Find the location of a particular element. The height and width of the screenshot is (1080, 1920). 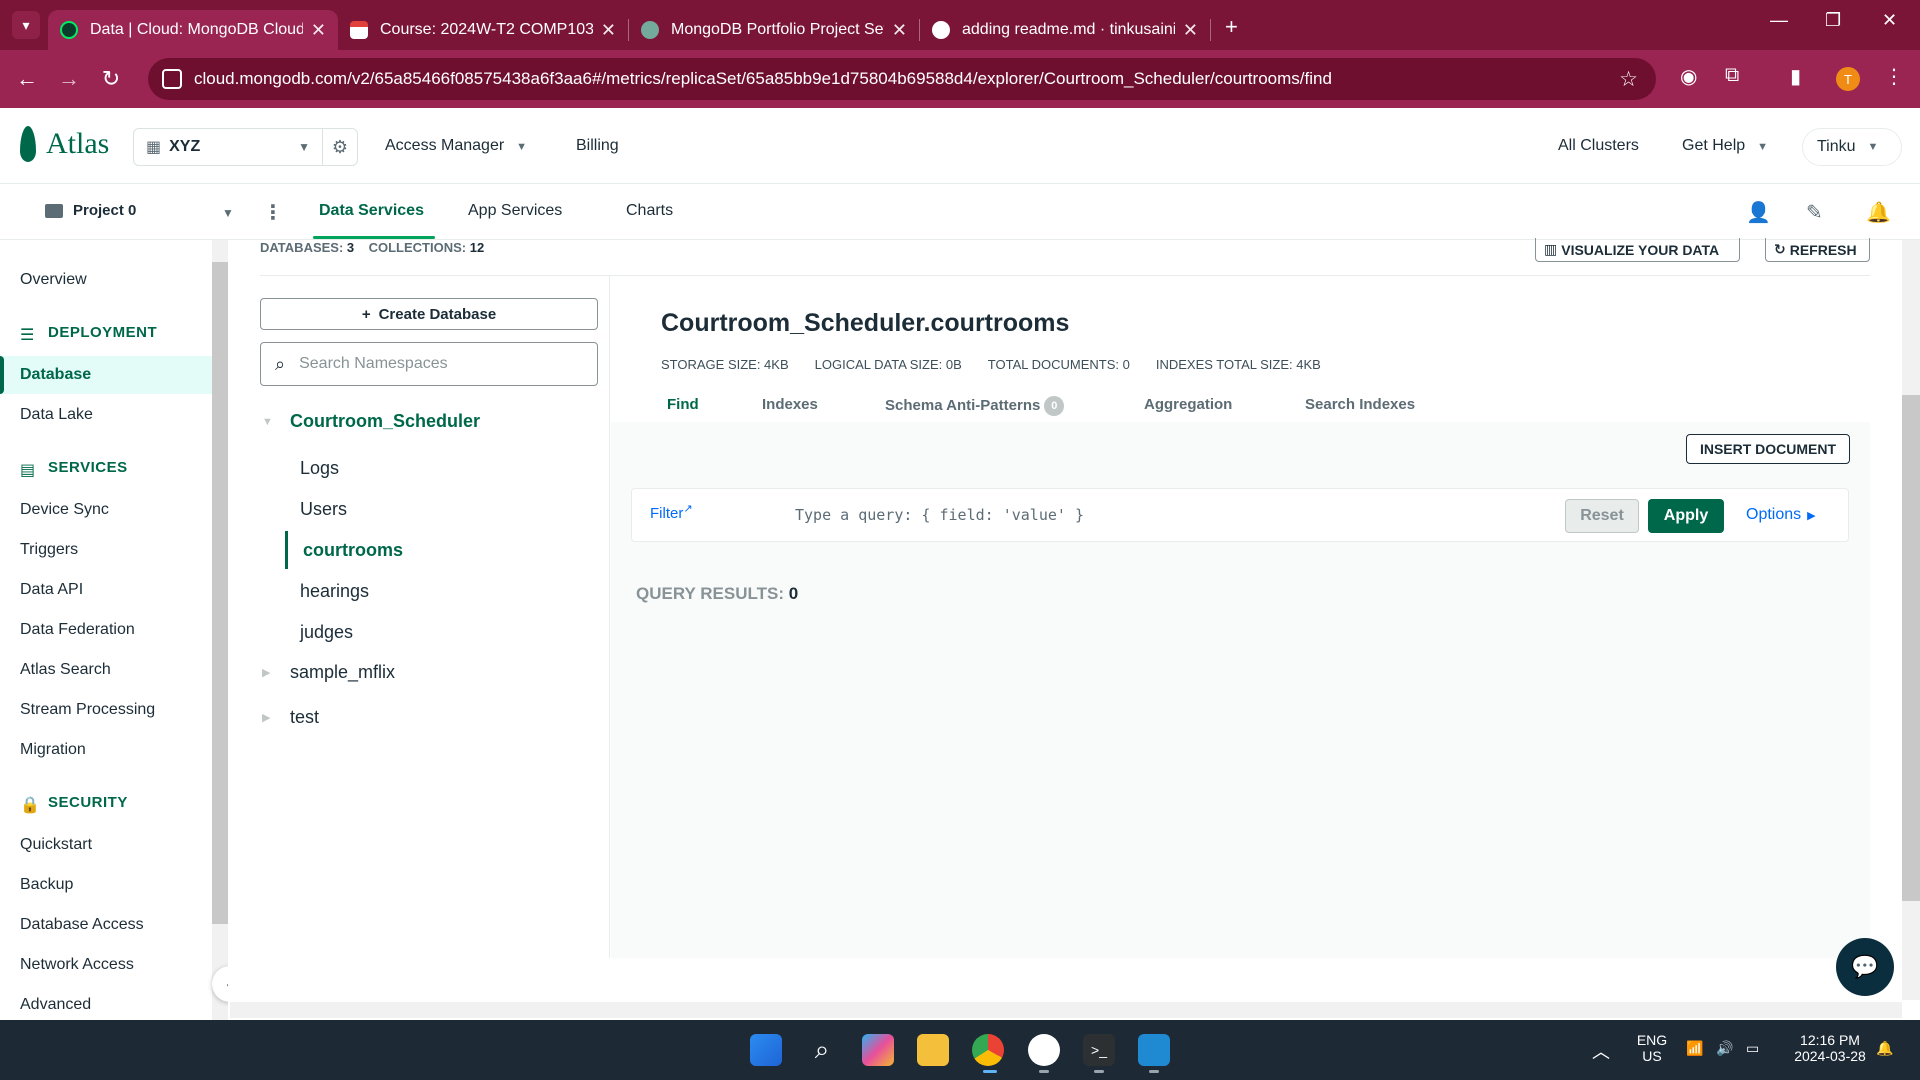

atlas-logo: Atlas is located at coordinates (64, 144).